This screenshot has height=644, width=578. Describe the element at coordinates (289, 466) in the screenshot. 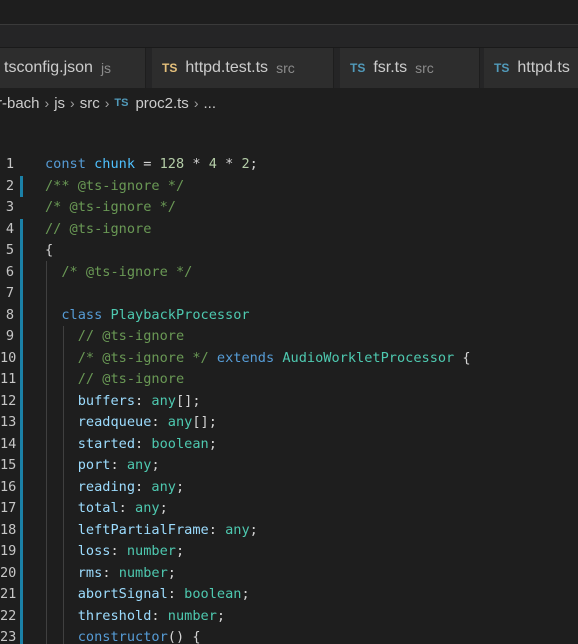

I see `code-line: 15 port: any;` at that location.